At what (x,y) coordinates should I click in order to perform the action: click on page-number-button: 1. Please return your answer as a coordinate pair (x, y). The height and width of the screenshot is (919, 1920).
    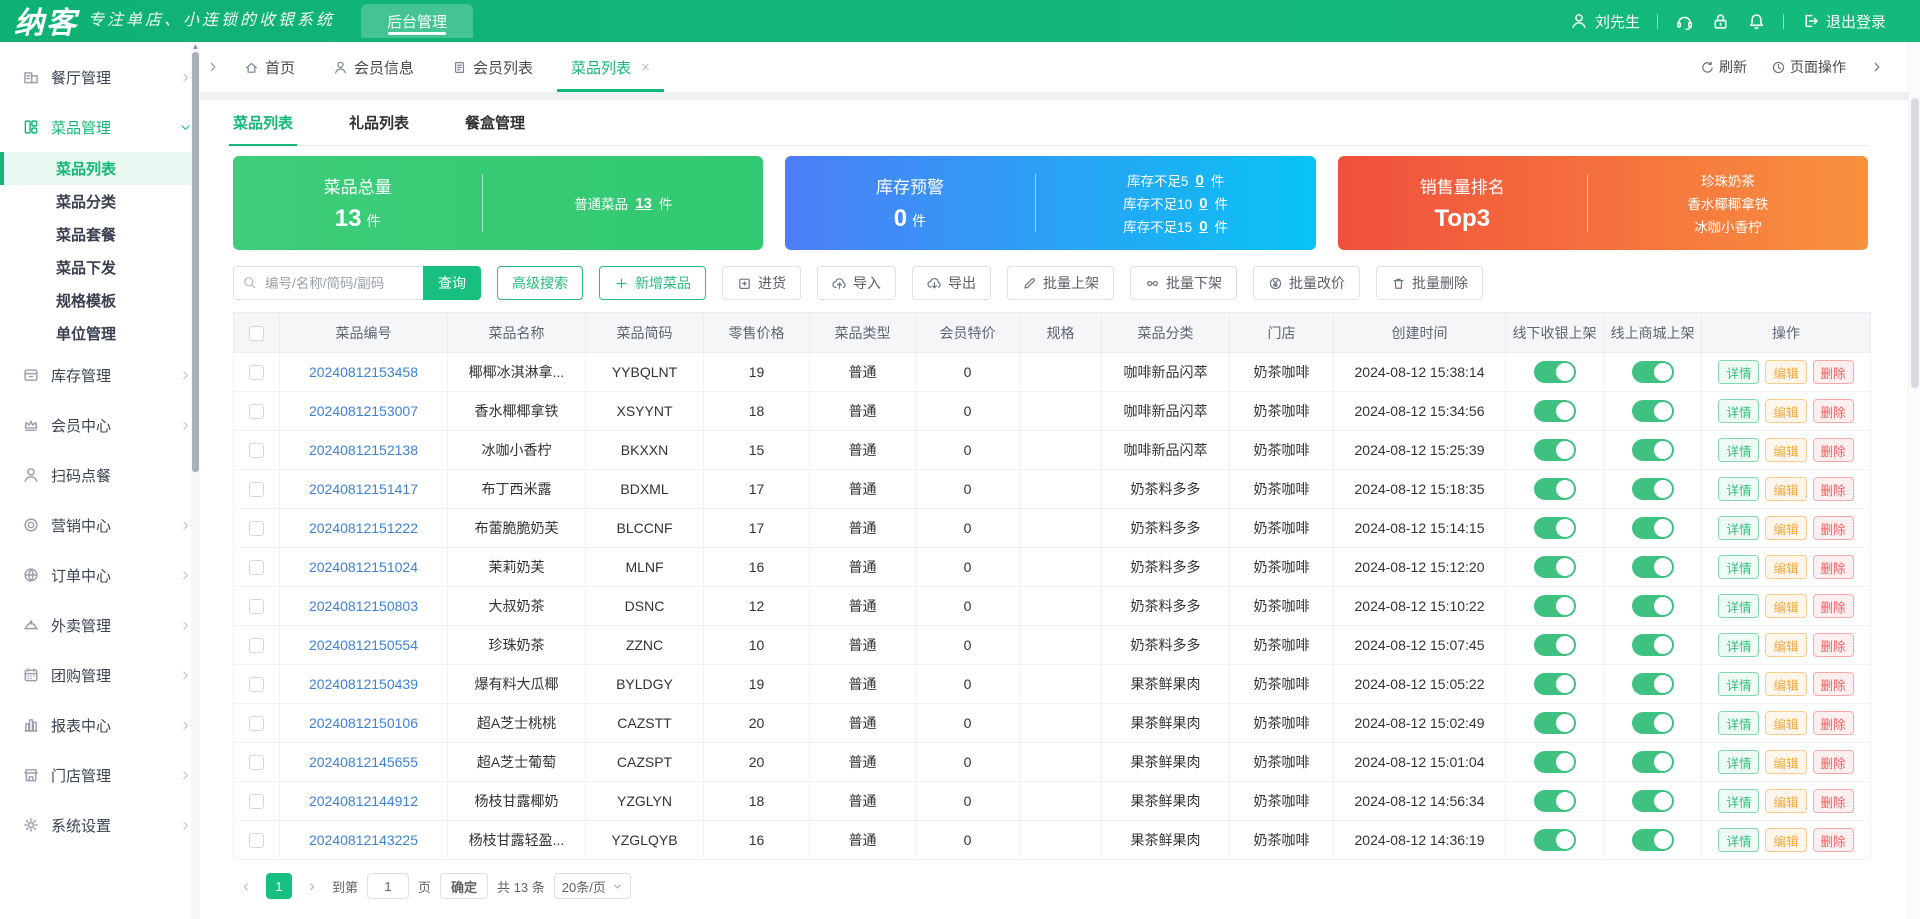
    Looking at the image, I should click on (279, 886).